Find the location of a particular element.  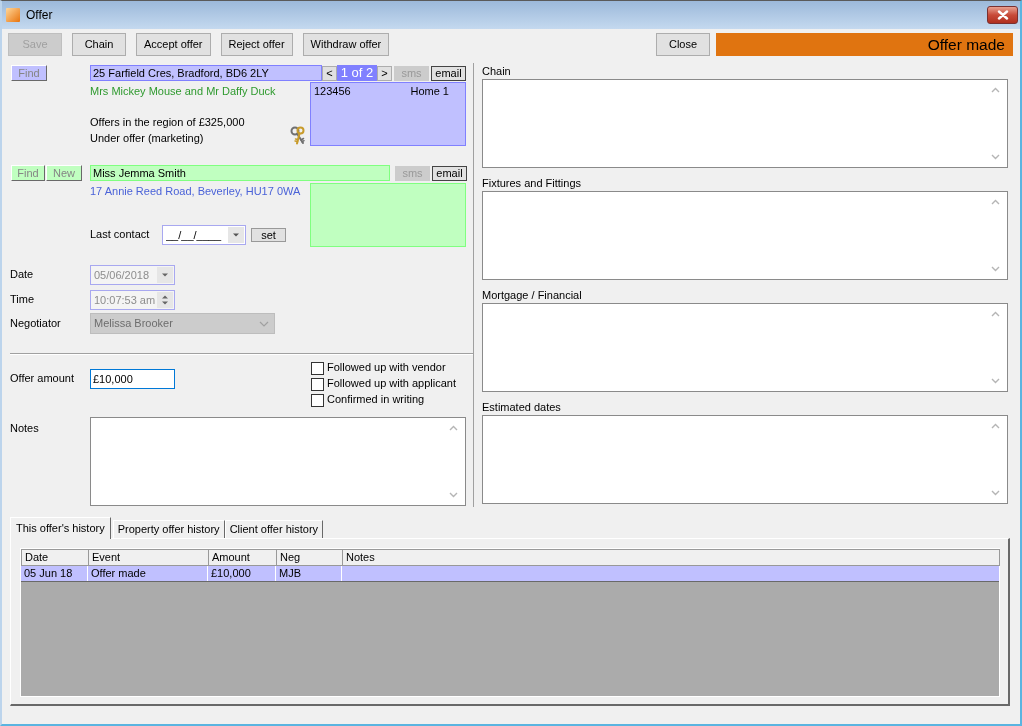

field-label: Chain is located at coordinates (497, 71).